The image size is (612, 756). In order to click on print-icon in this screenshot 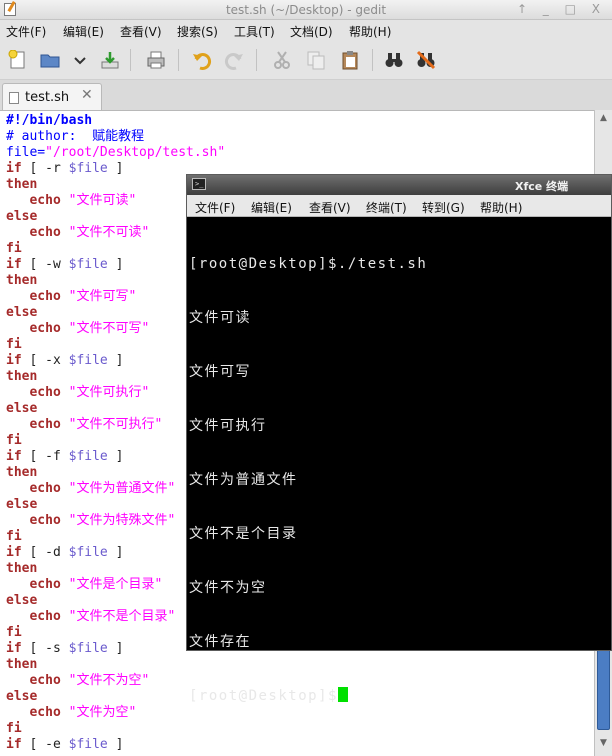, I will do `click(156, 60)`.